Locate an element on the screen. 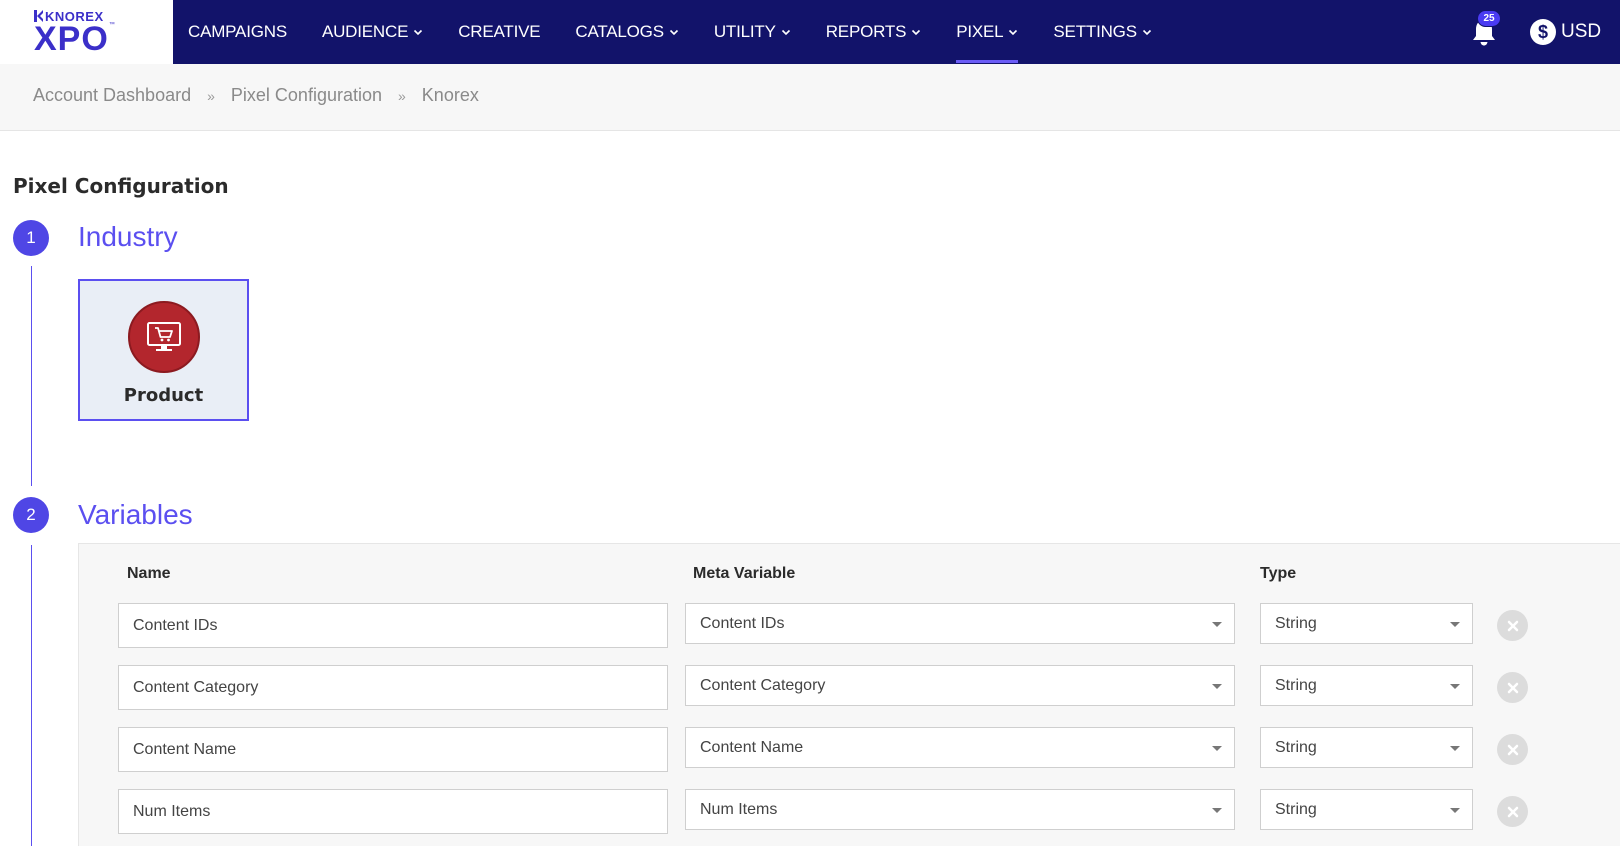 The image size is (1620, 846). logo: KNOREX XPO™ is located at coordinates (86, 32).